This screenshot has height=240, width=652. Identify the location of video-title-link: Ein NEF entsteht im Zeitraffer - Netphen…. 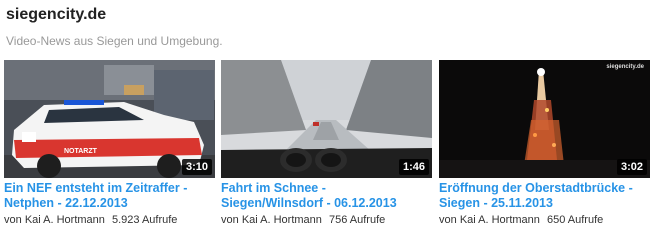
(111, 196).